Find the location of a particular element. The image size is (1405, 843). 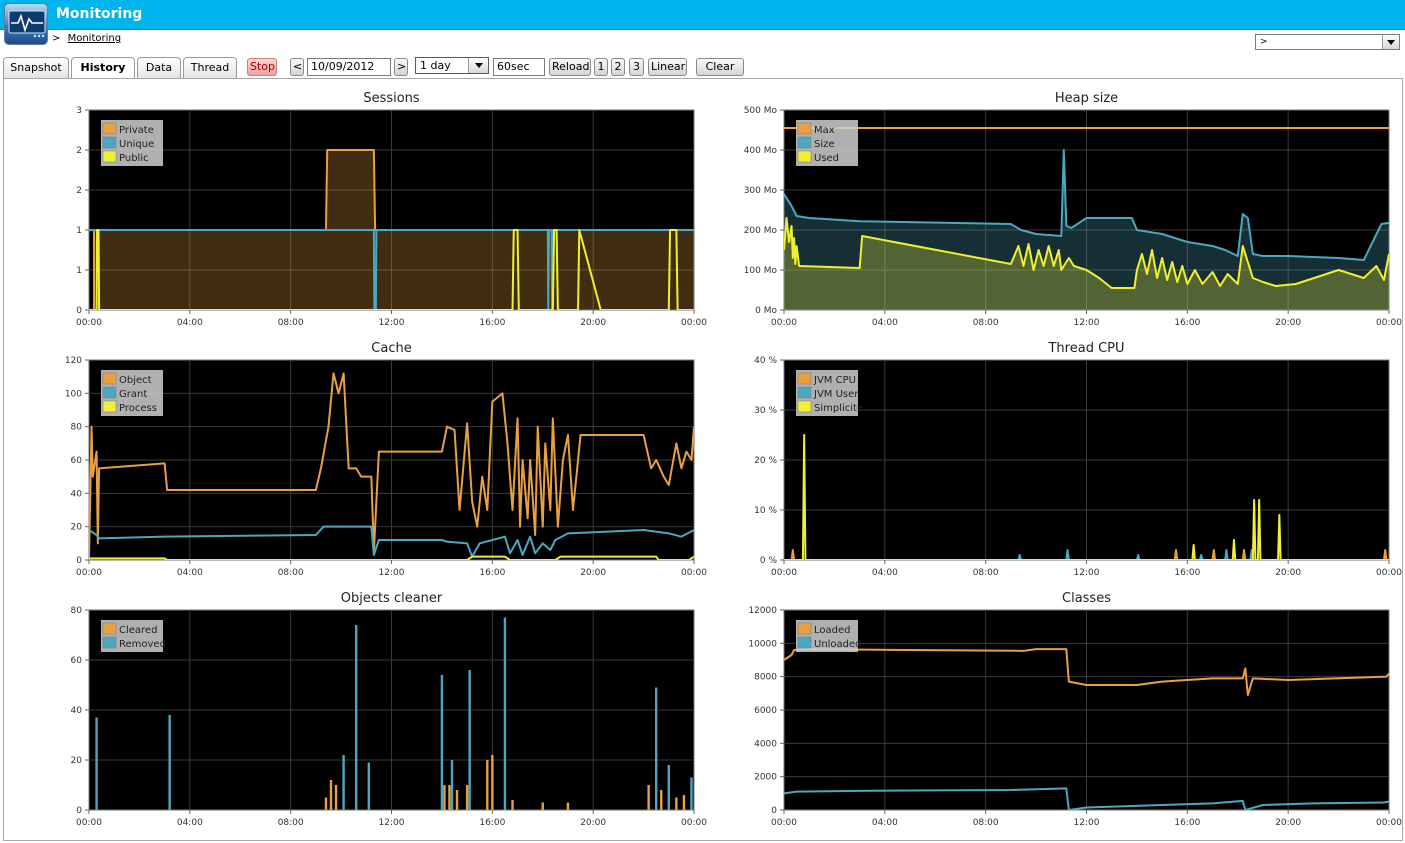

navigation-select: > is located at coordinates (1327, 42).